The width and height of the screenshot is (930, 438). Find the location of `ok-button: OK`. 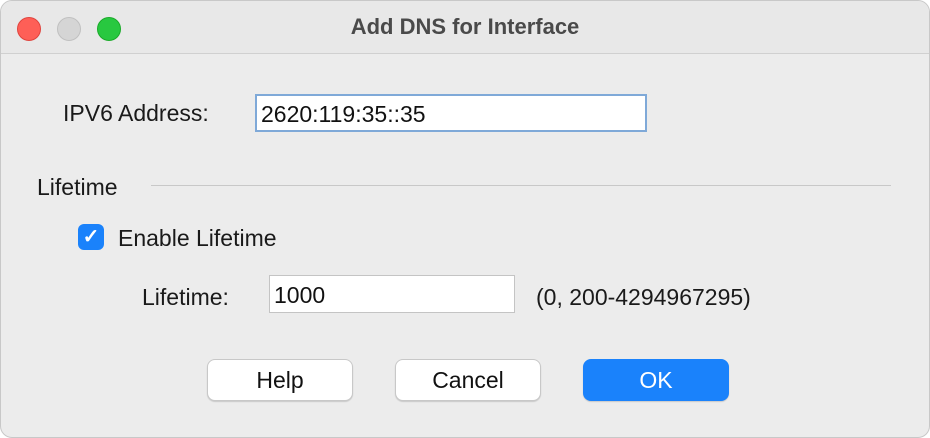

ok-button: OK is located at coordinates (656, 380).